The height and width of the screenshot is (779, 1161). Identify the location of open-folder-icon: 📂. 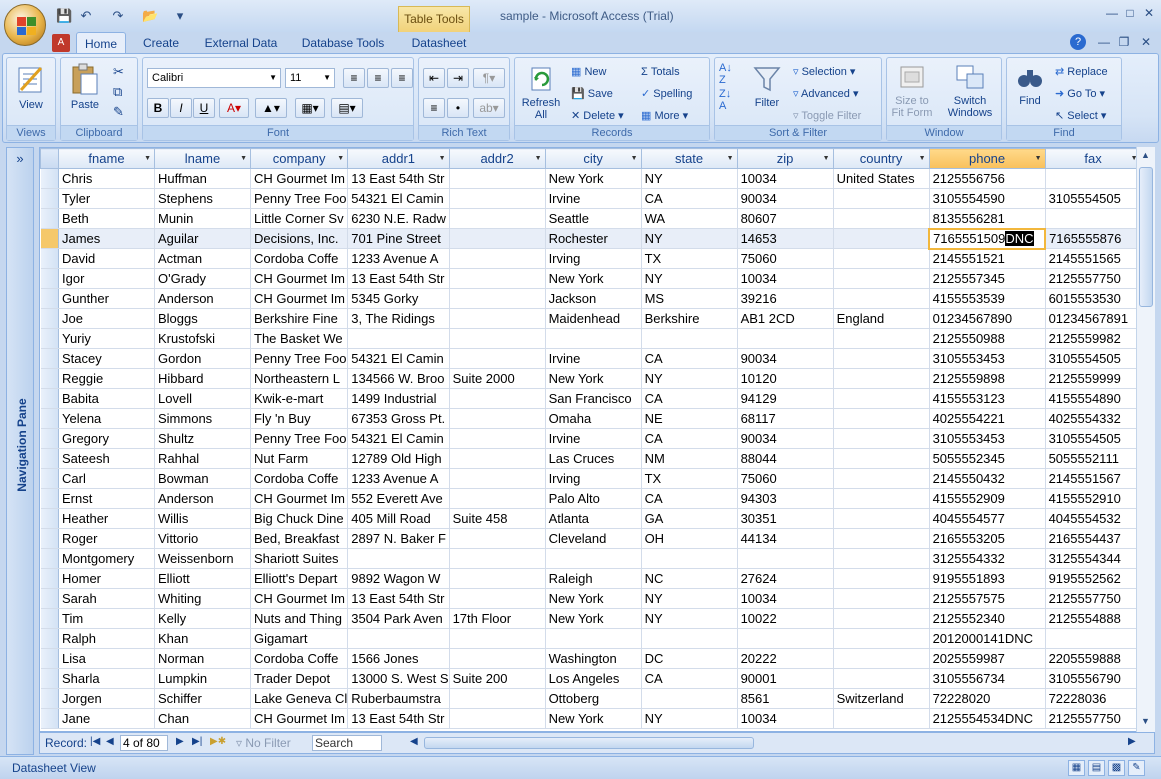
(150, 16).